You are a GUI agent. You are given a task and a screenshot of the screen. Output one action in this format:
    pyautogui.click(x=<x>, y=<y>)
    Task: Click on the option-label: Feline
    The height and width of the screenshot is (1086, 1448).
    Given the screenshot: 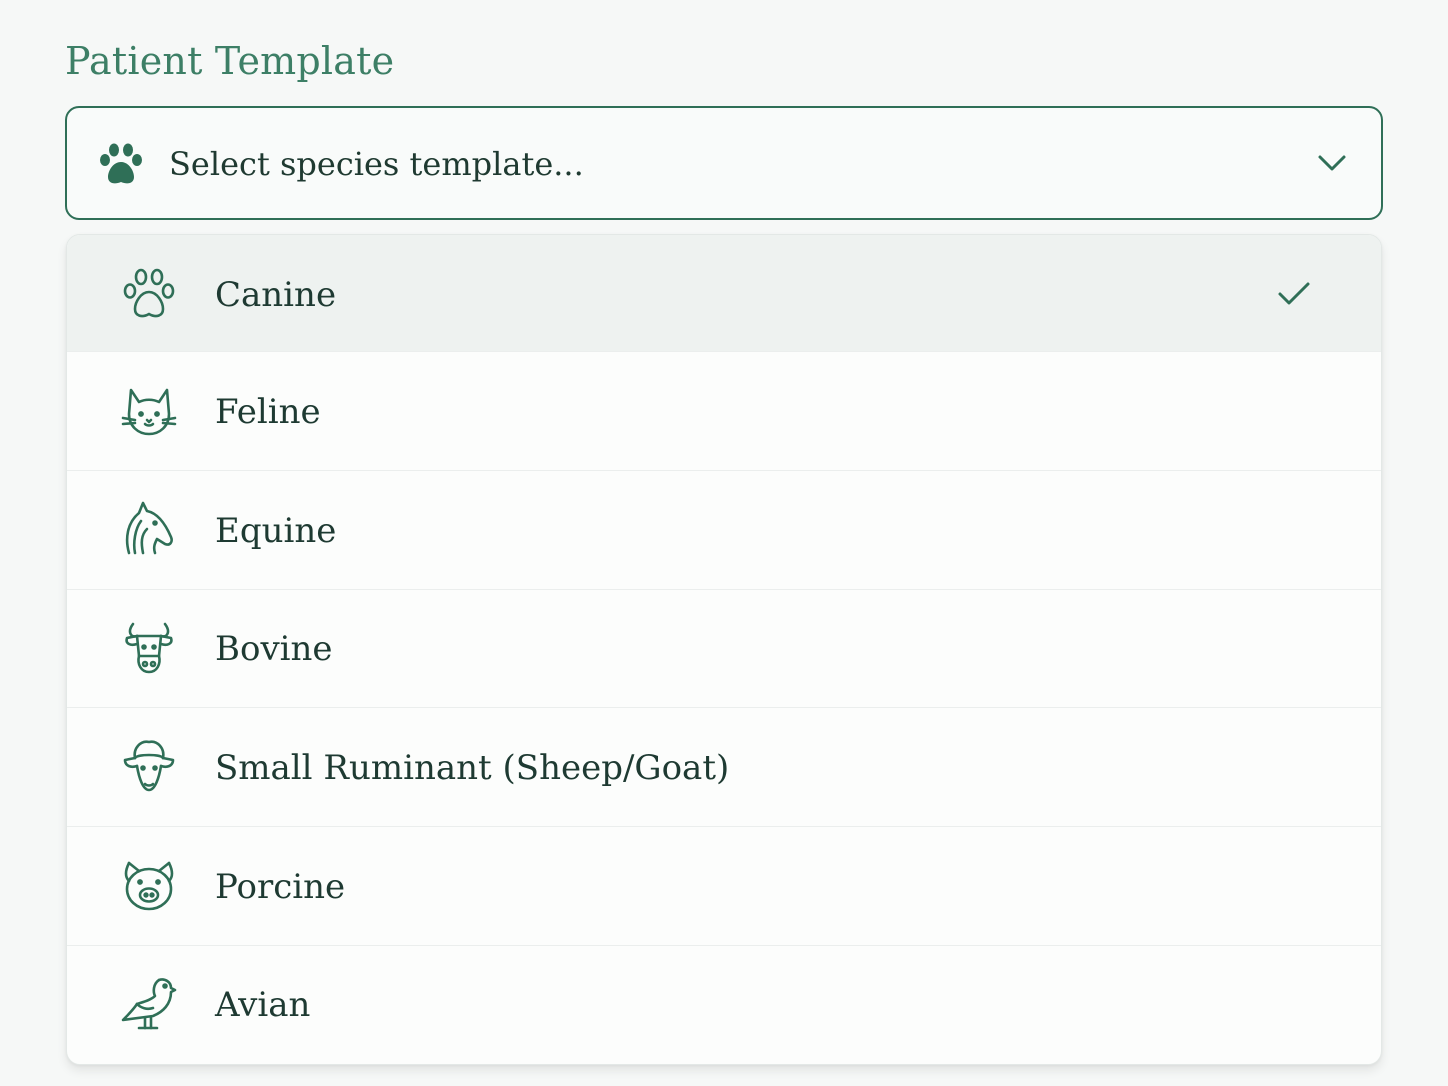 What is the action you would take?
    pyautogui.click(x=268, y=412)
    